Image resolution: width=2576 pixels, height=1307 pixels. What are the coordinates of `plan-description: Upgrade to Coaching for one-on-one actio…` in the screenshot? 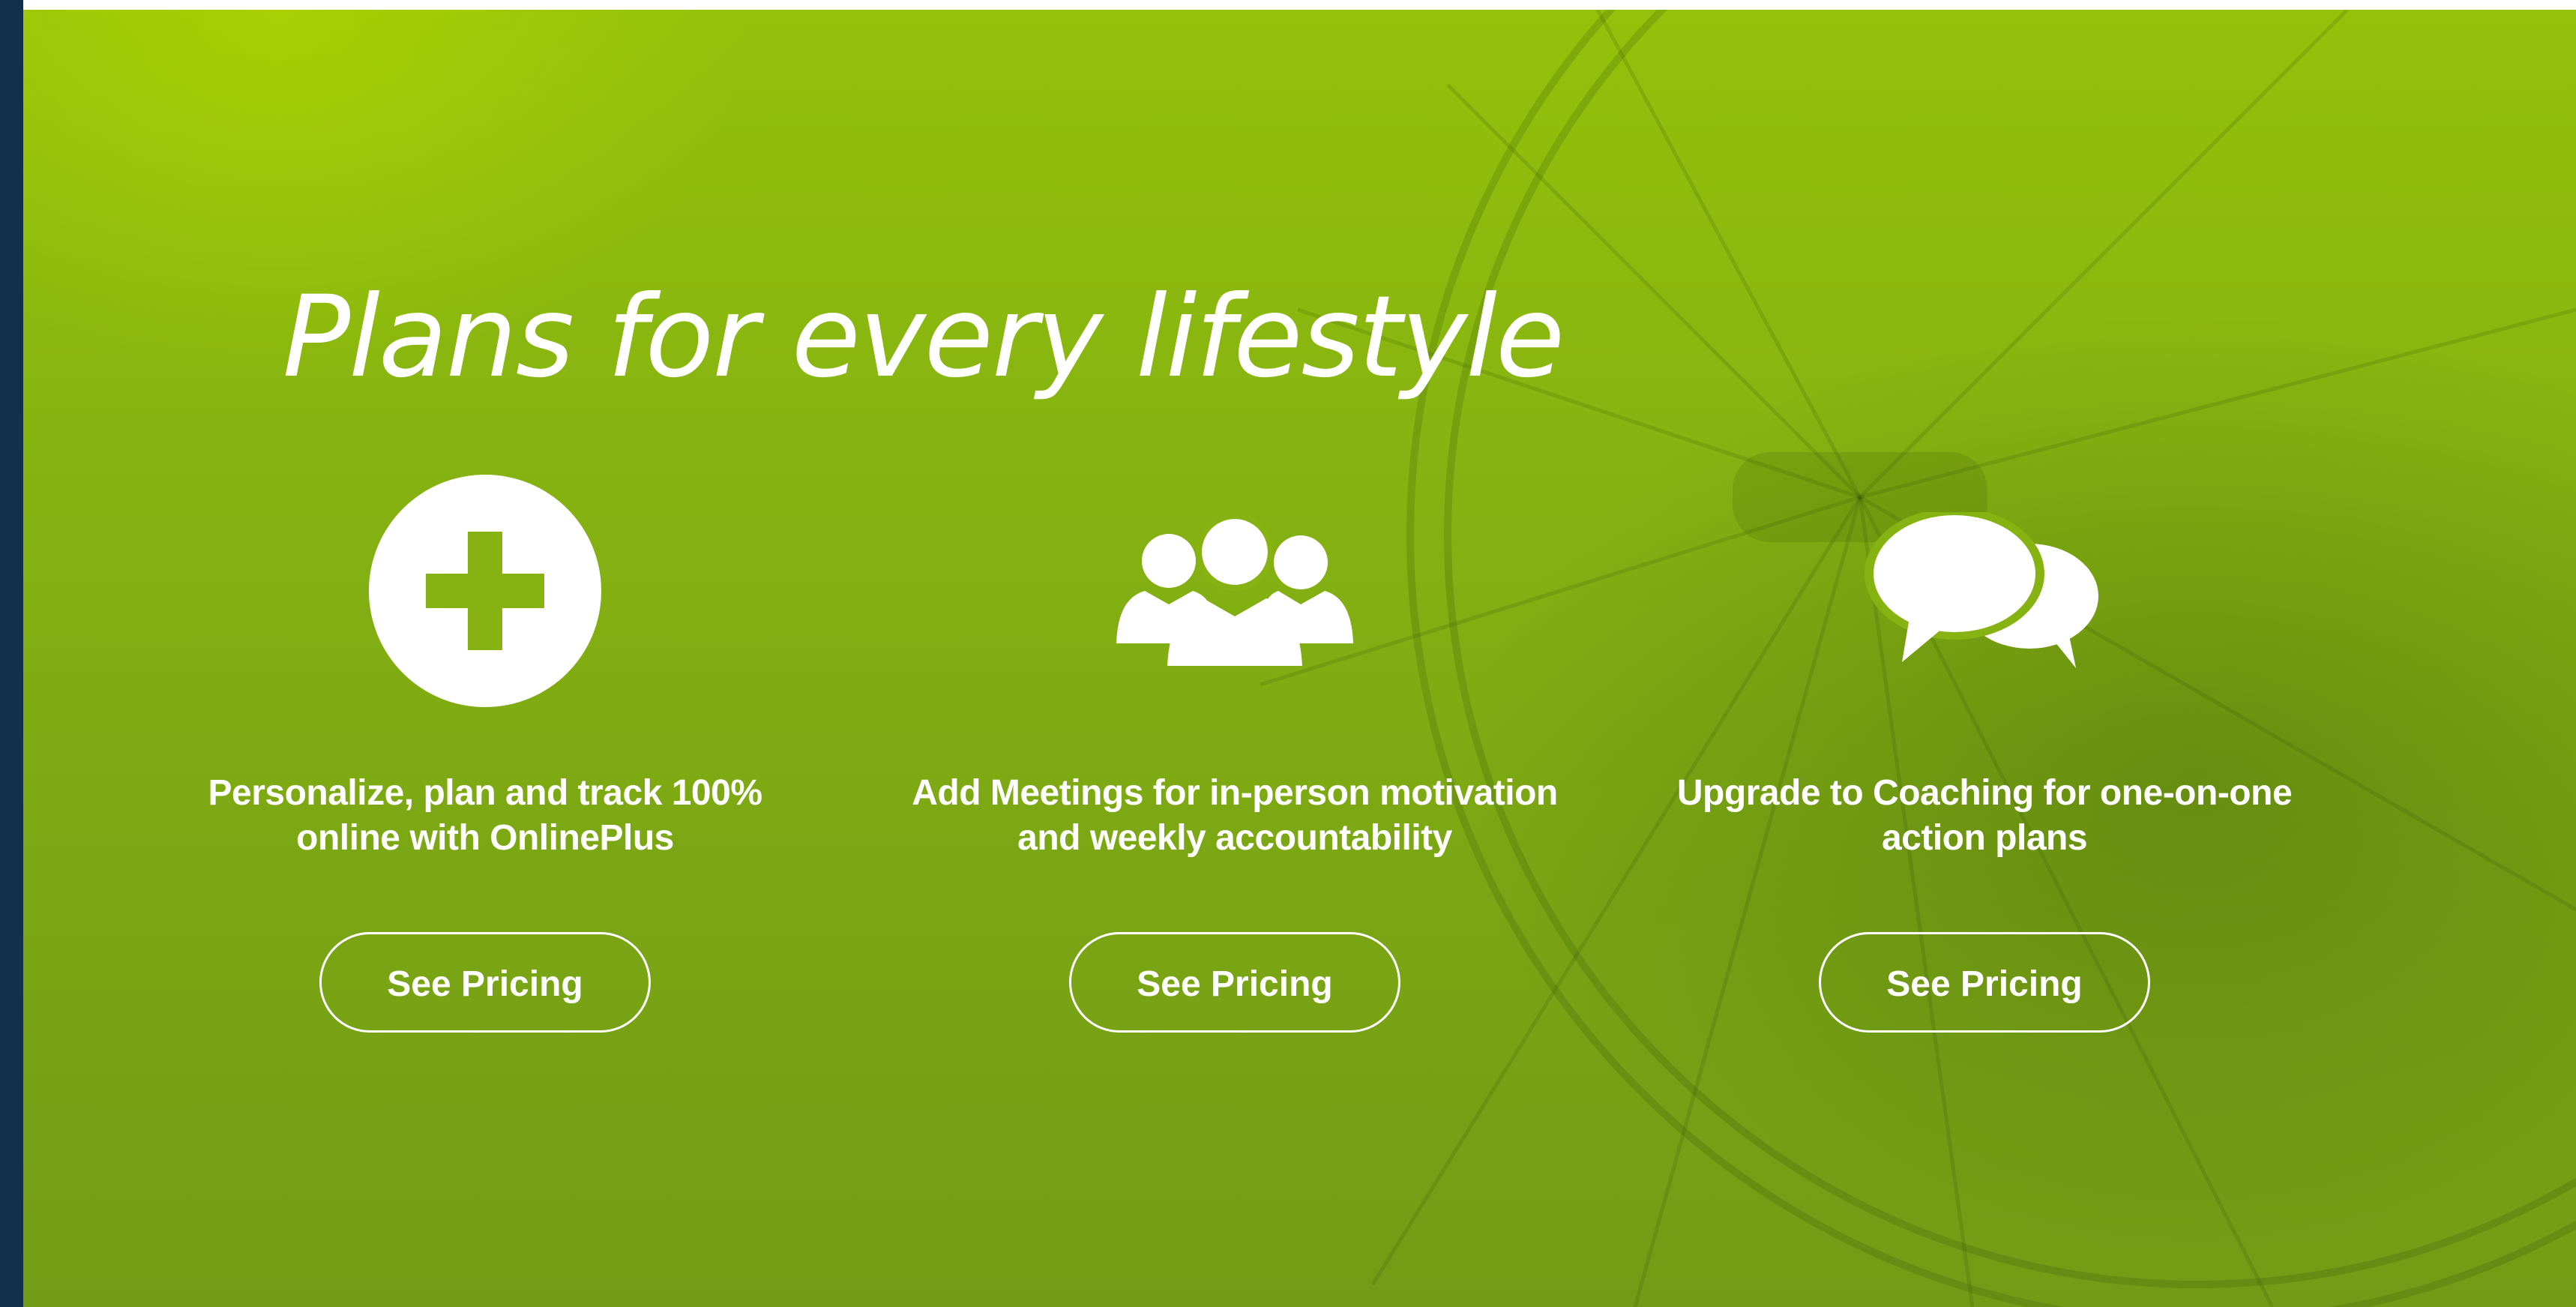 It's located at (1985, 816).